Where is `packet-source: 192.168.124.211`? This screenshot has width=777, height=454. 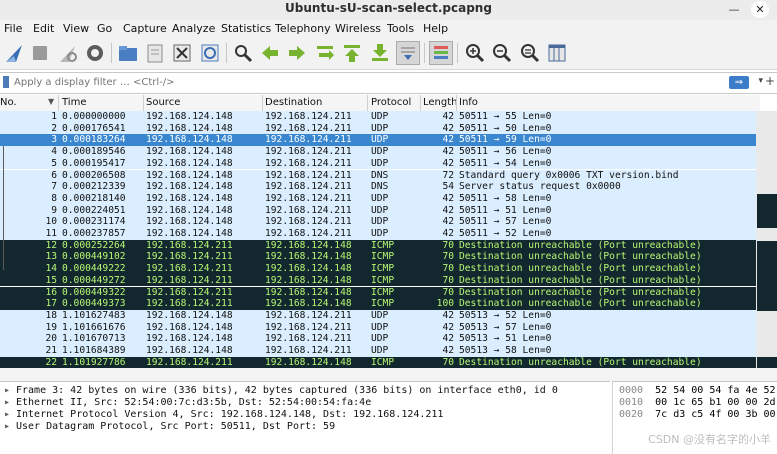 packet-source: 192.168.124.211 is located at coordinates (189, 280).